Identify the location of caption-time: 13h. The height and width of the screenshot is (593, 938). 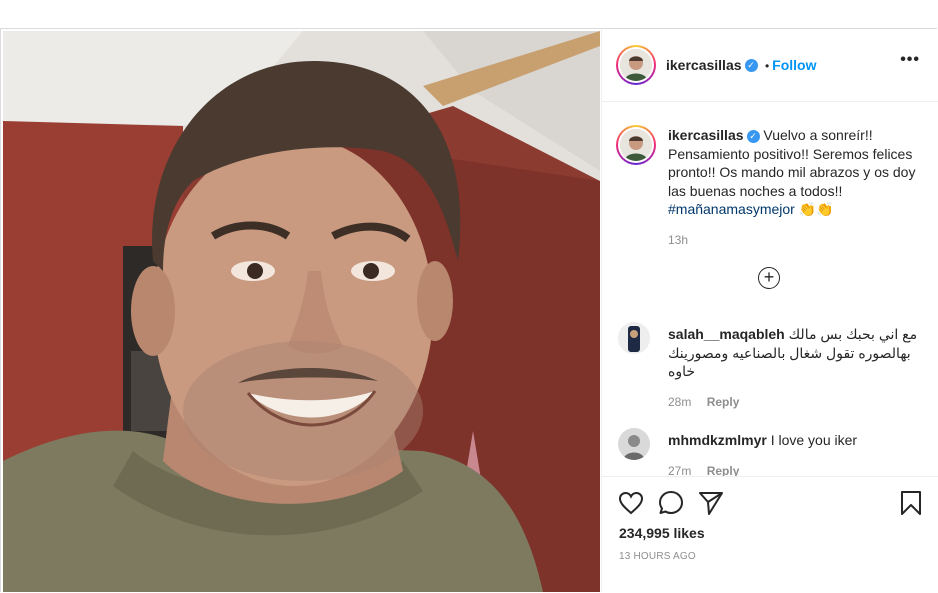
(793, 240).